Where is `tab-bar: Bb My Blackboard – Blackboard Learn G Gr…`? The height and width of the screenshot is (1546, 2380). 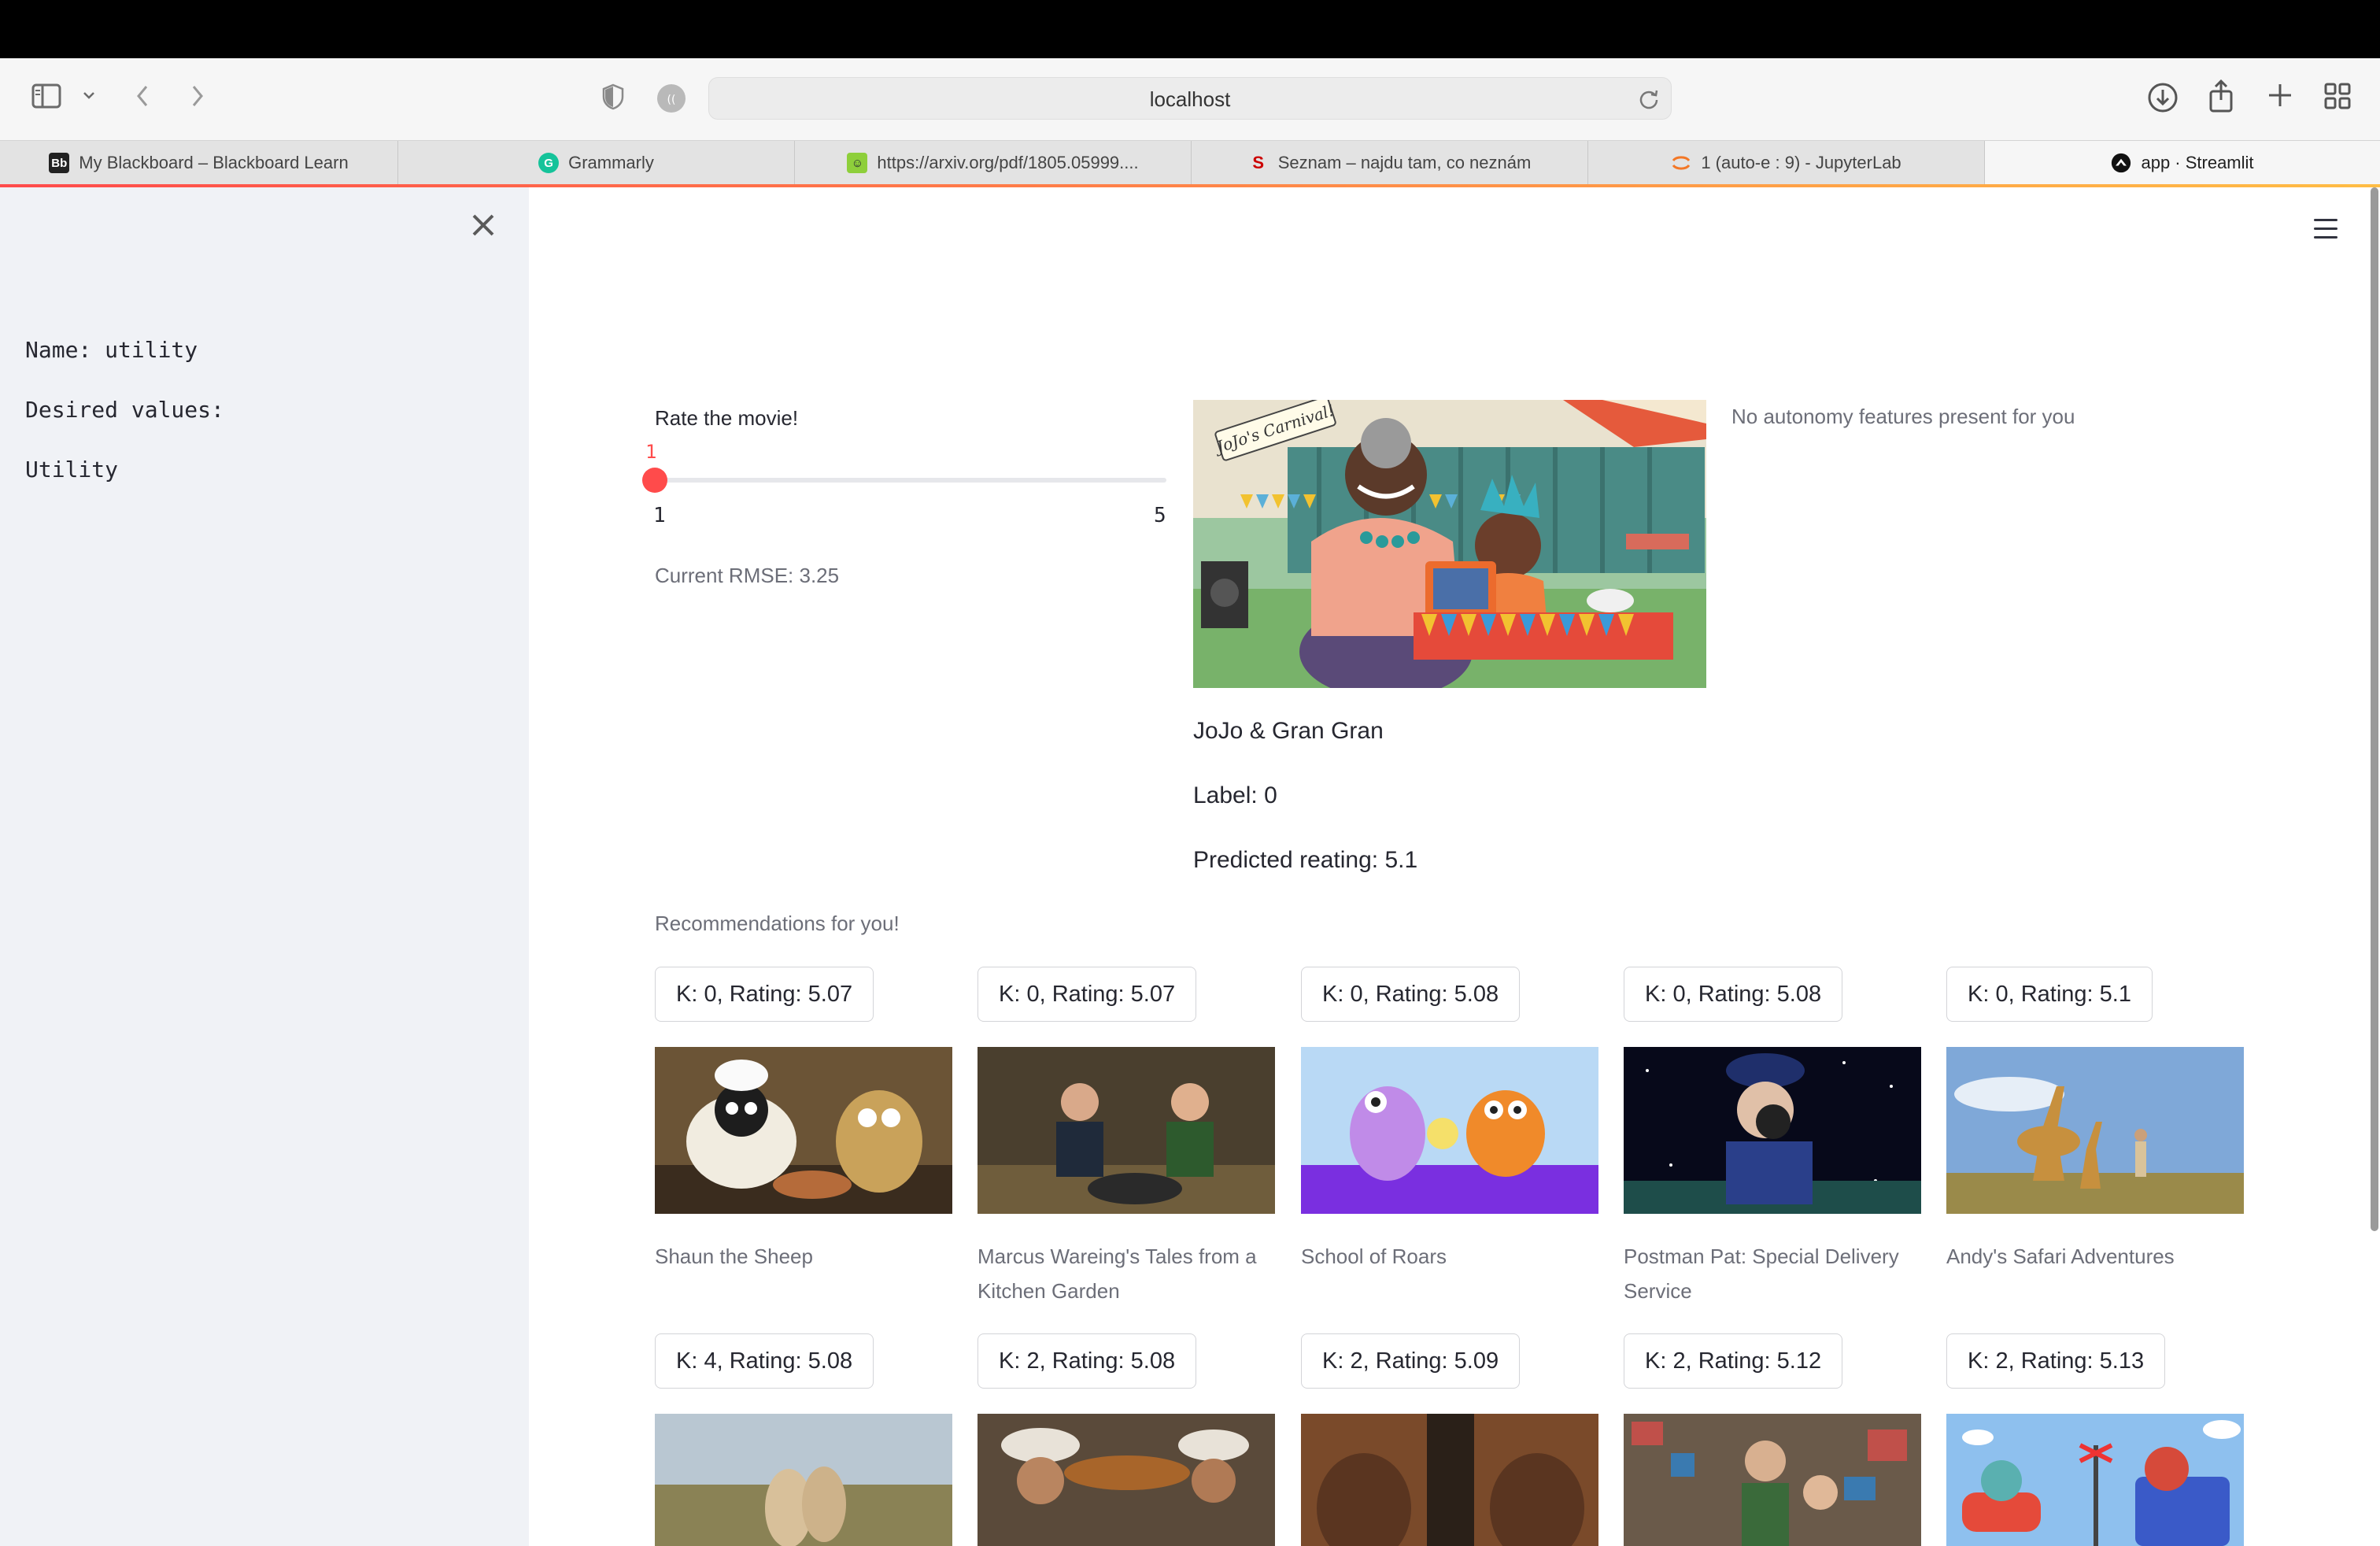
tab-bar: Bb My Blackboard – Blackboard Learn G Gr… is located at coordinates (1190, 163).